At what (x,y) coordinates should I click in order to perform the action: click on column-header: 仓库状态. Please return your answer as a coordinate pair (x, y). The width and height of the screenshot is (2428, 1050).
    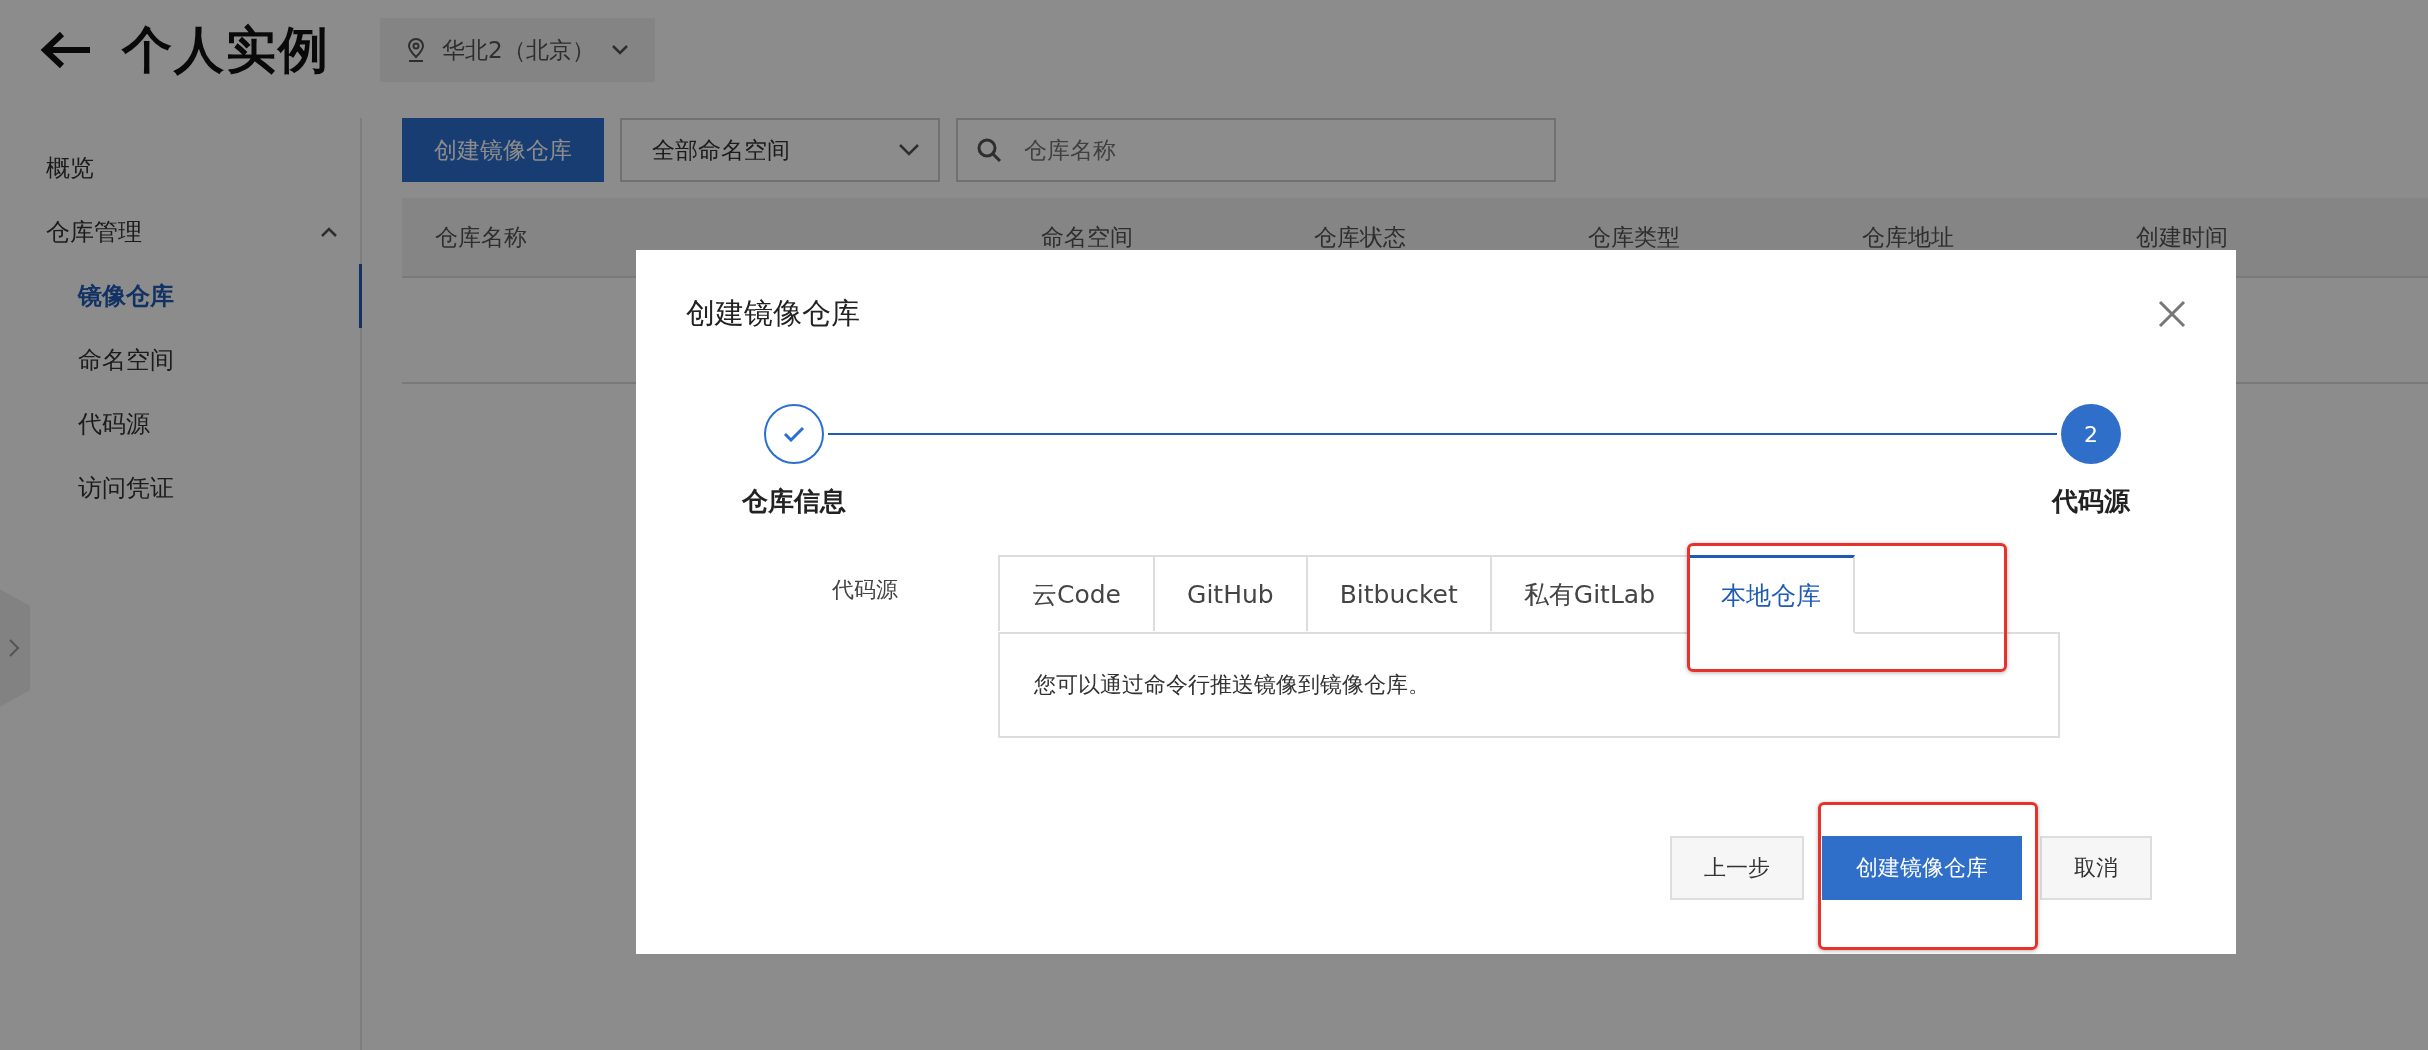
    Looking at the image, I should click on (1360, 237).